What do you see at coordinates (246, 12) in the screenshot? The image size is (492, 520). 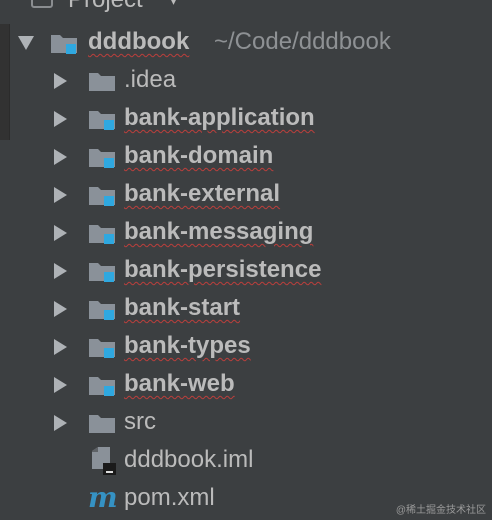 I see `project-tool-window-header: Project ▾` at bounding box center [246, 12].